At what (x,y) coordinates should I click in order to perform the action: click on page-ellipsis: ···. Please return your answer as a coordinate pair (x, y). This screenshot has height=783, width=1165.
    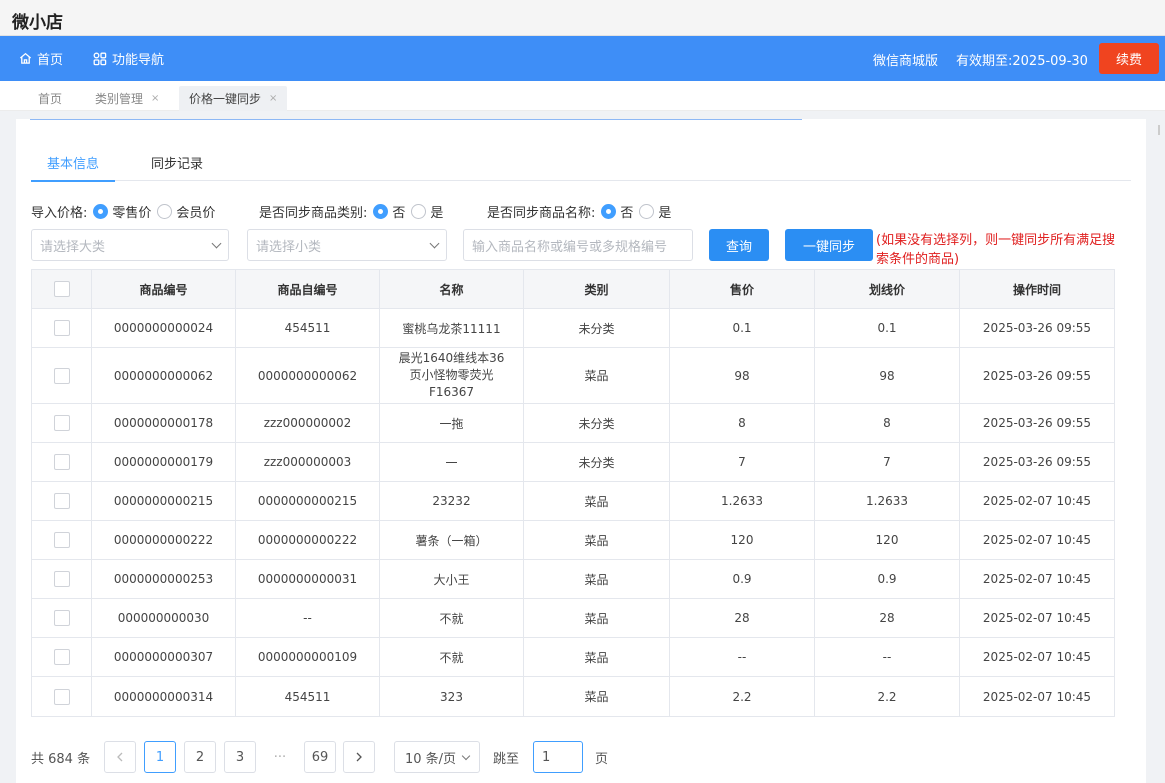
    Looking at the image, I should click on (280, 757).